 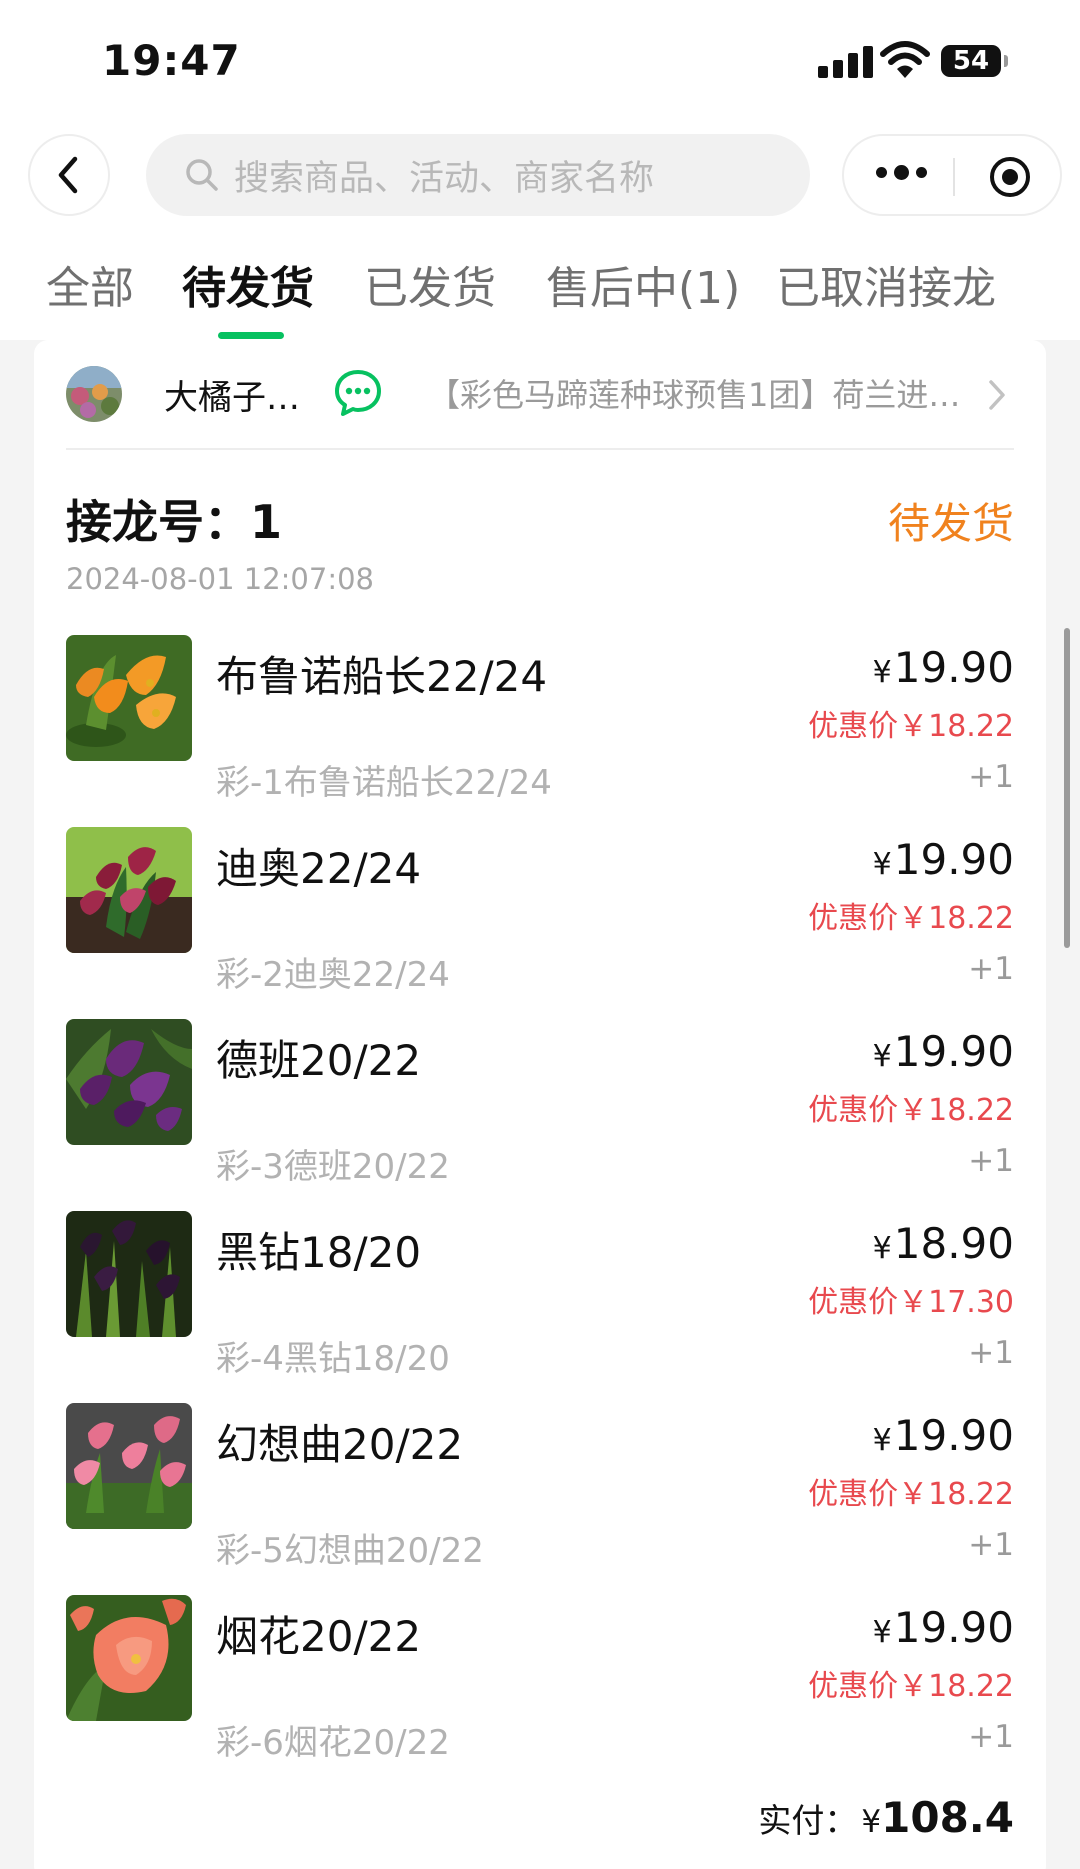 I want to click on search-placeholder: 搜索商品、活动、商家名称, so click(x=444, y=178).